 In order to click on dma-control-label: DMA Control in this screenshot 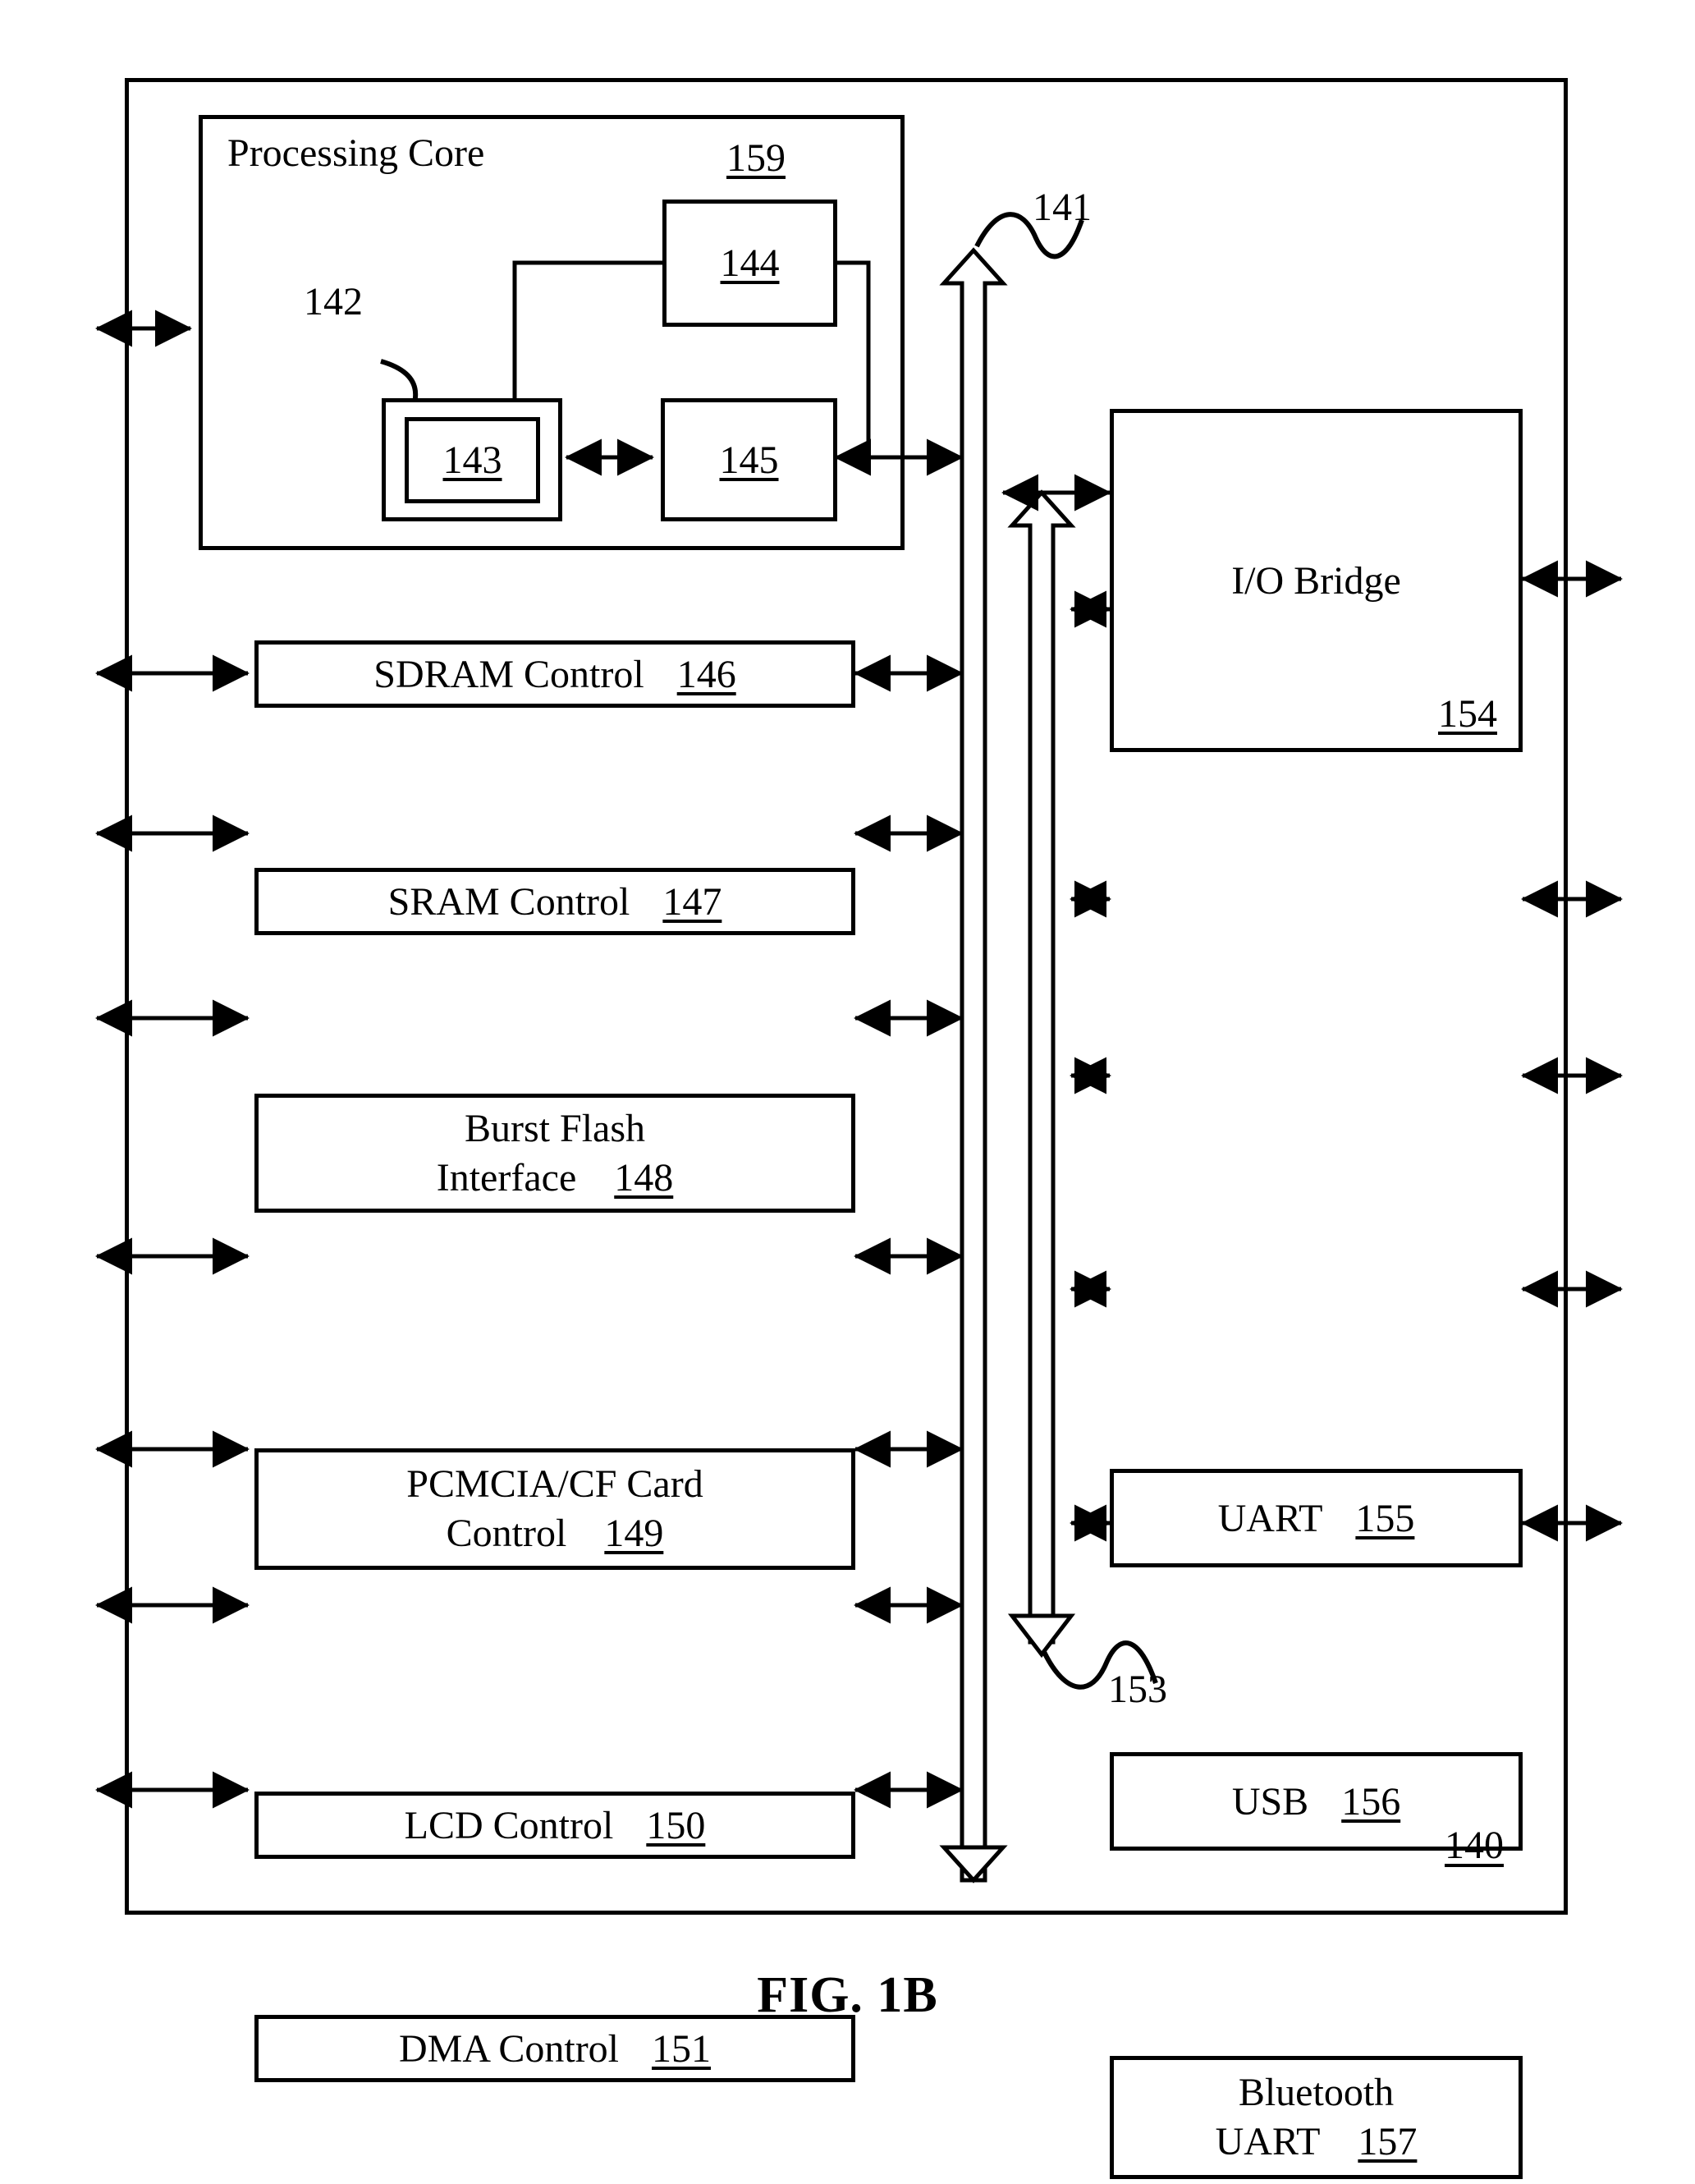, I will do `click(509, 2048)`.